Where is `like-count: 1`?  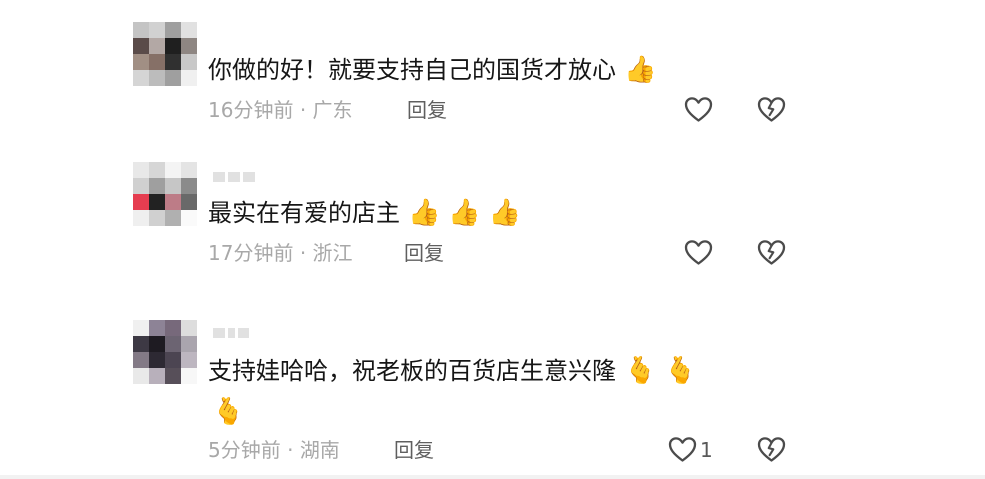
like-count: 1 is located at coordinates (706, 450).